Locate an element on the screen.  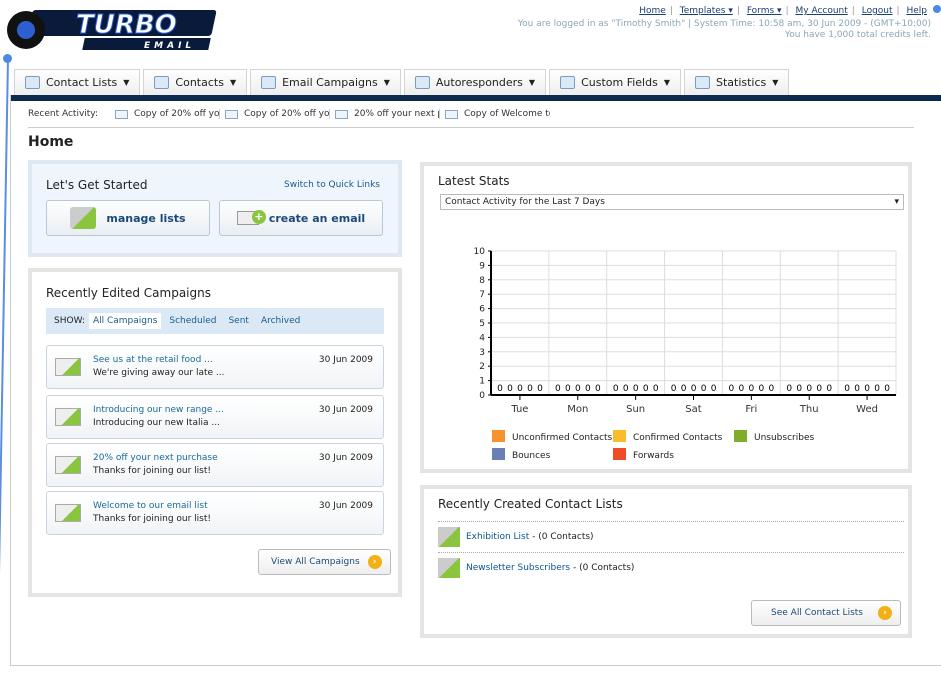
svg-text: TURBO is located at coordinates (126, 25).